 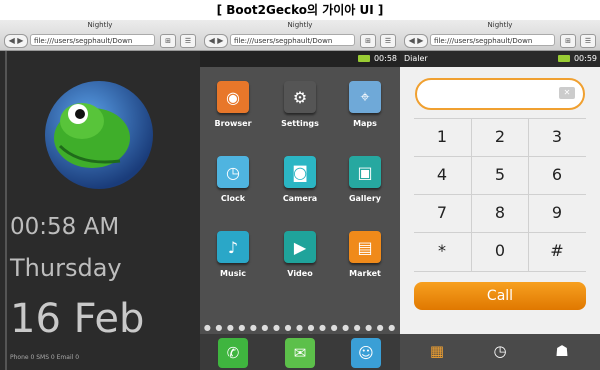 I want to click on app-settings: ⚙ Settings, so click(x=300, y=104).